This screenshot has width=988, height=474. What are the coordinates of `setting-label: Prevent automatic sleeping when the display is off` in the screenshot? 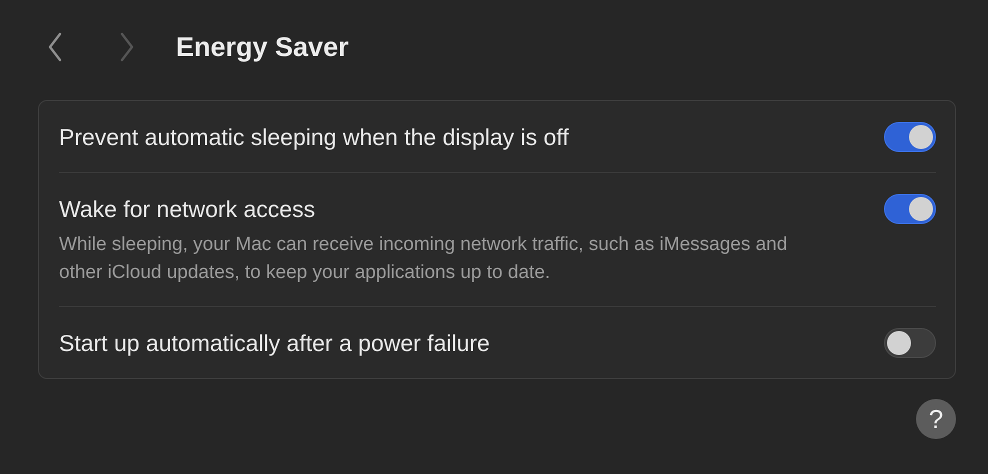 It's located at (314, 137).